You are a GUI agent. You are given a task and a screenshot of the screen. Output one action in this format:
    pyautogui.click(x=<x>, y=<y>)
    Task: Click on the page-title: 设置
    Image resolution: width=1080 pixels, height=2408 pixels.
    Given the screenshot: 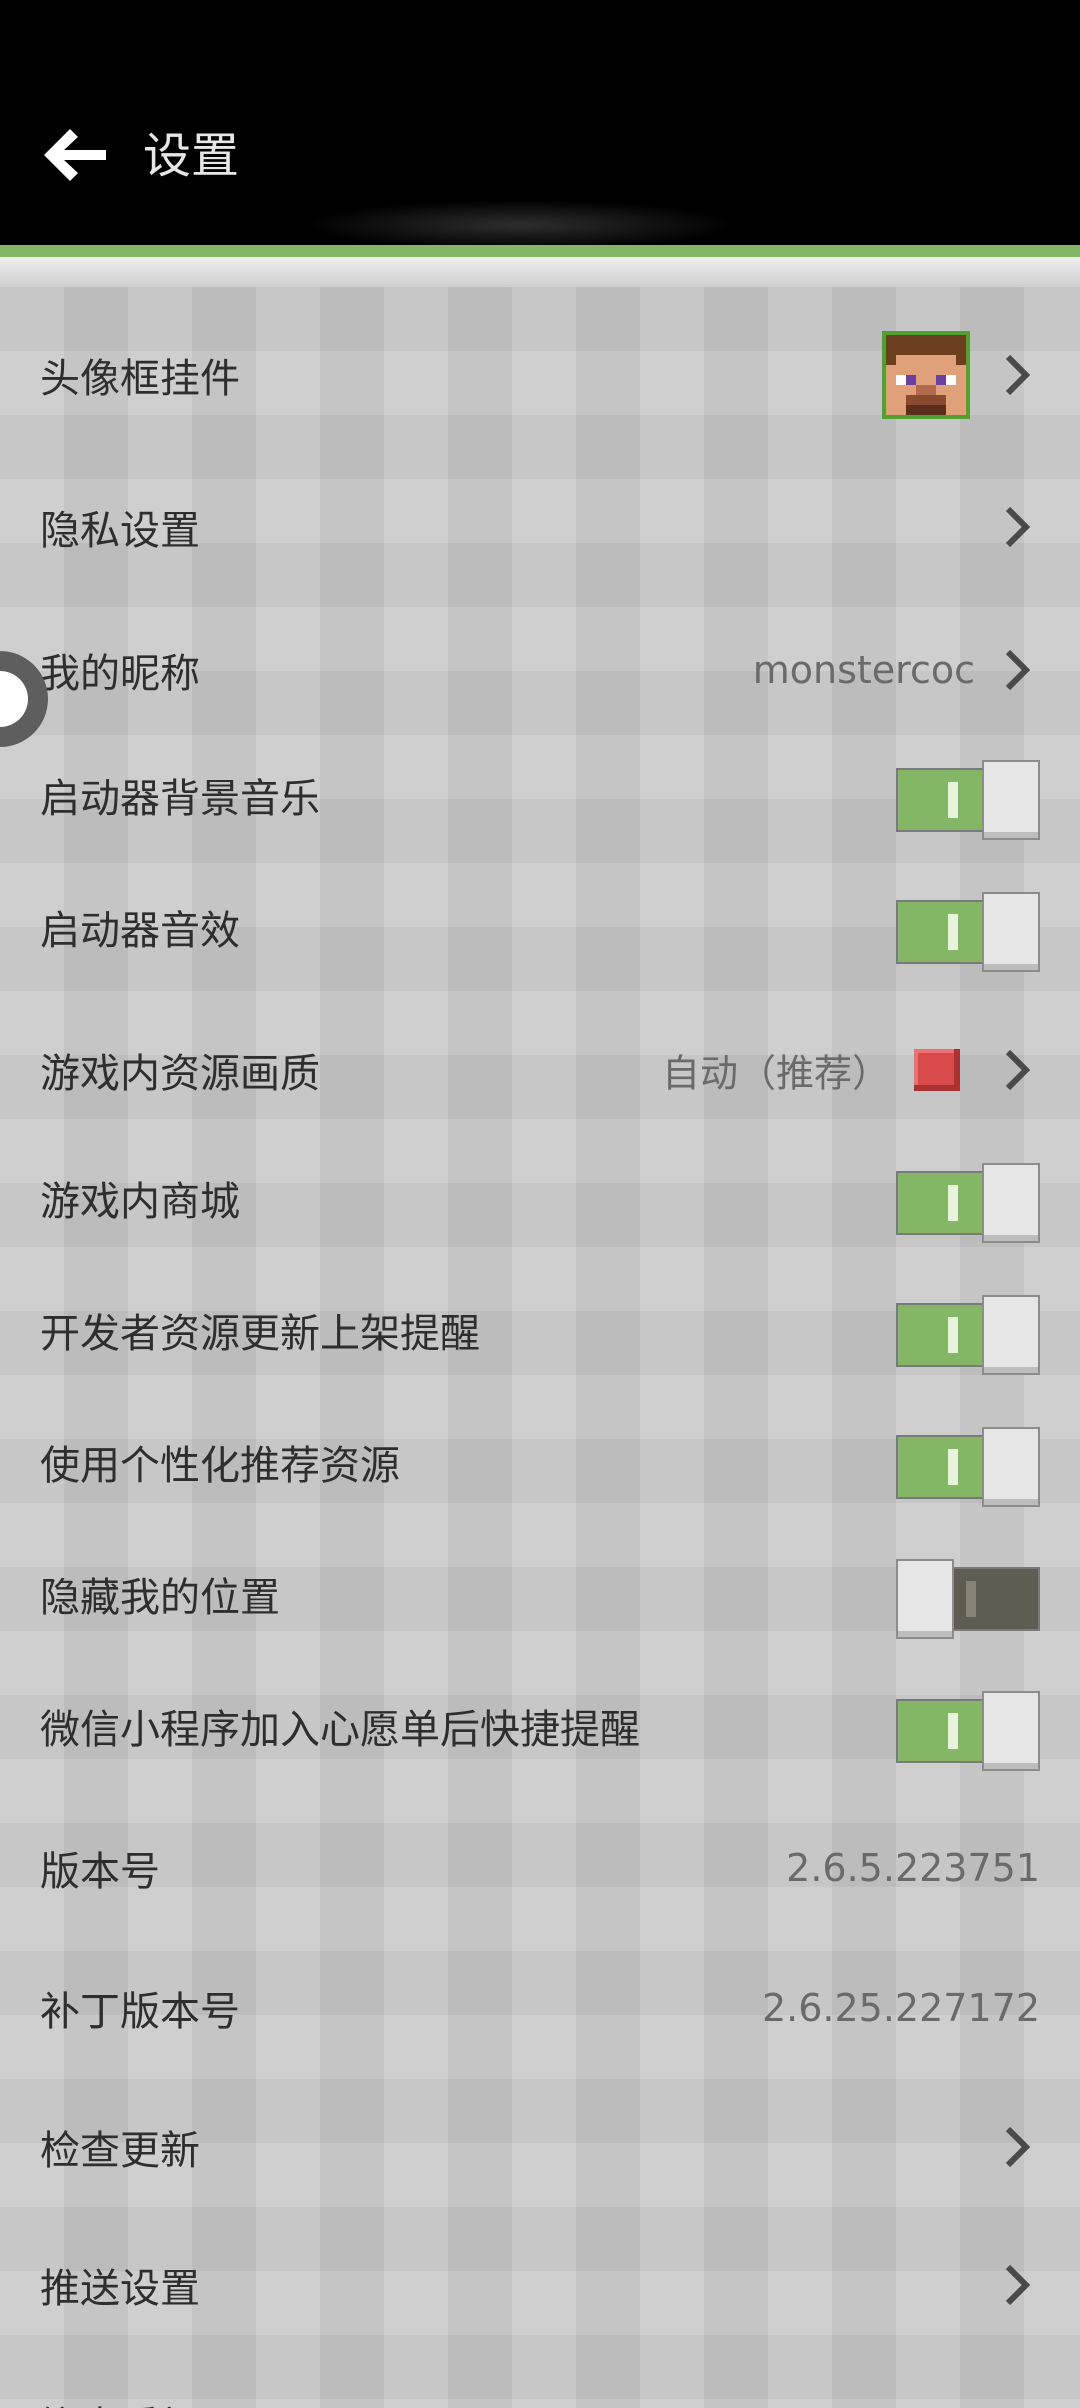 What is the action you would take?
    pyautogui.click(x=191, y=156)
    